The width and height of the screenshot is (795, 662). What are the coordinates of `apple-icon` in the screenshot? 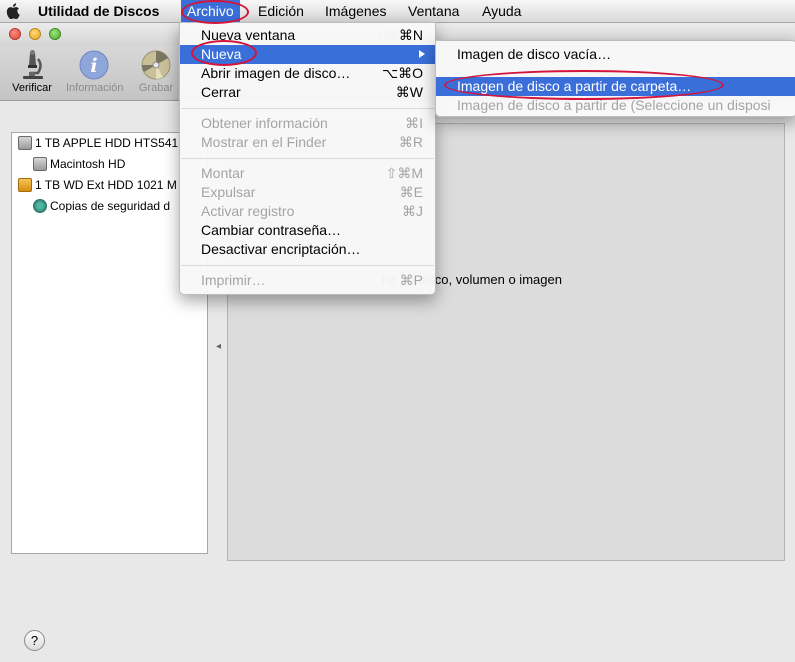 It's located at (13, 11).